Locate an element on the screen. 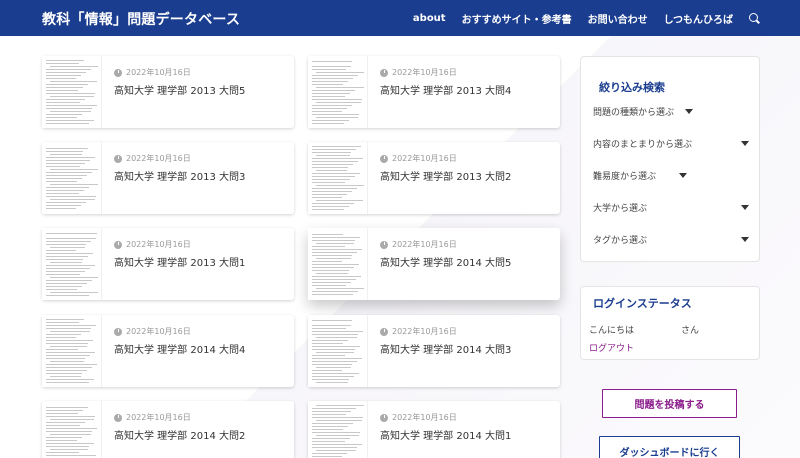 This screenshot has height=458, width=800. filter-tag: タグから選ぶ is located at coordinates (673, 239).